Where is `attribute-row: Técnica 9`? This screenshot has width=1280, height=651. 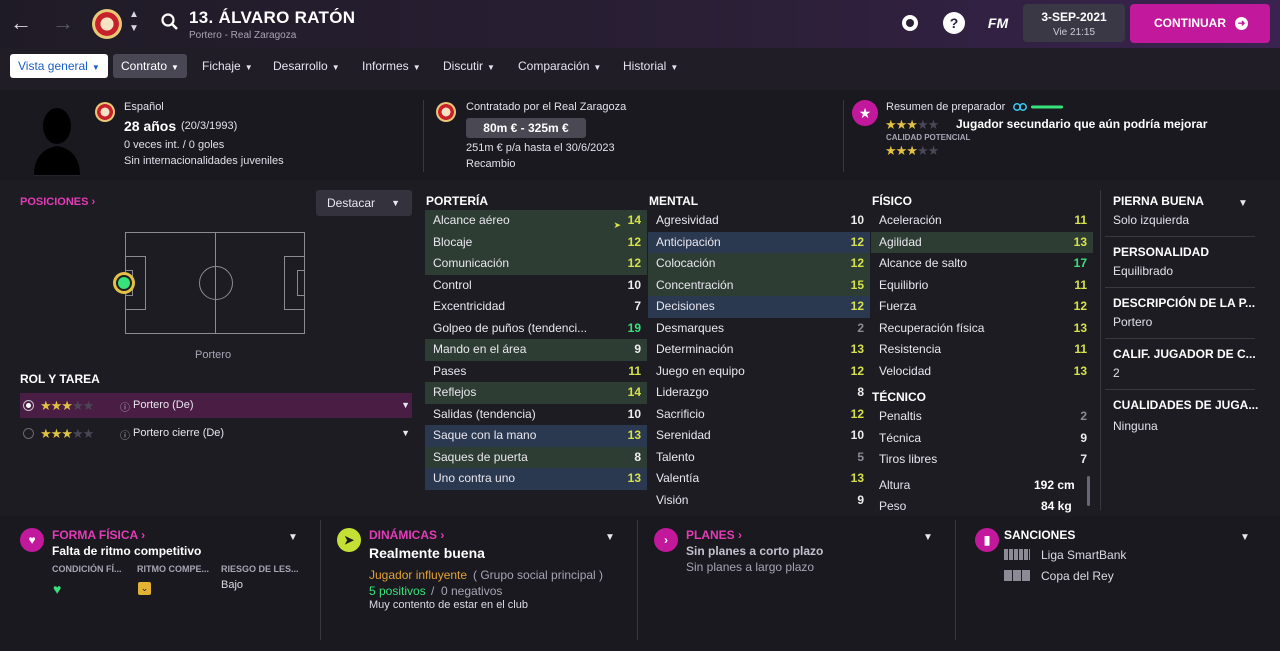
attribute-row: Técnica 9 is located at coordinates (982, 439).